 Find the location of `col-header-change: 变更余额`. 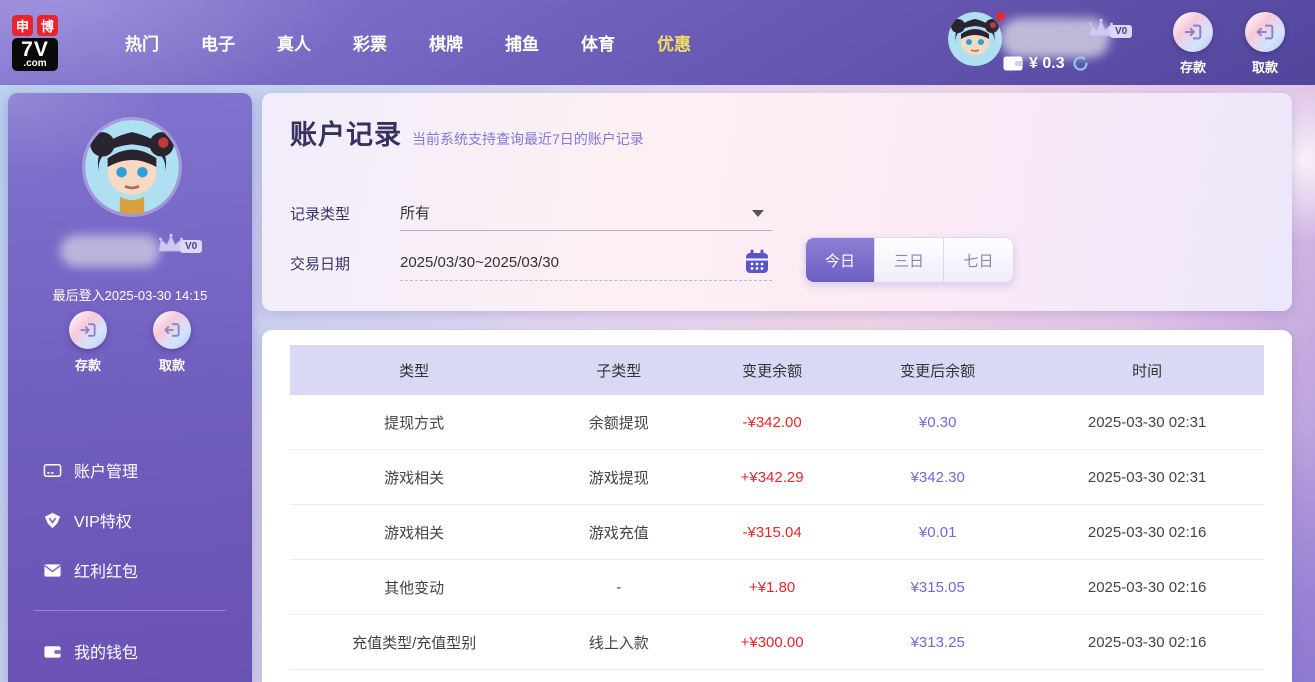

col-header-change: 变更余额 is located at coordinates (772, 371).